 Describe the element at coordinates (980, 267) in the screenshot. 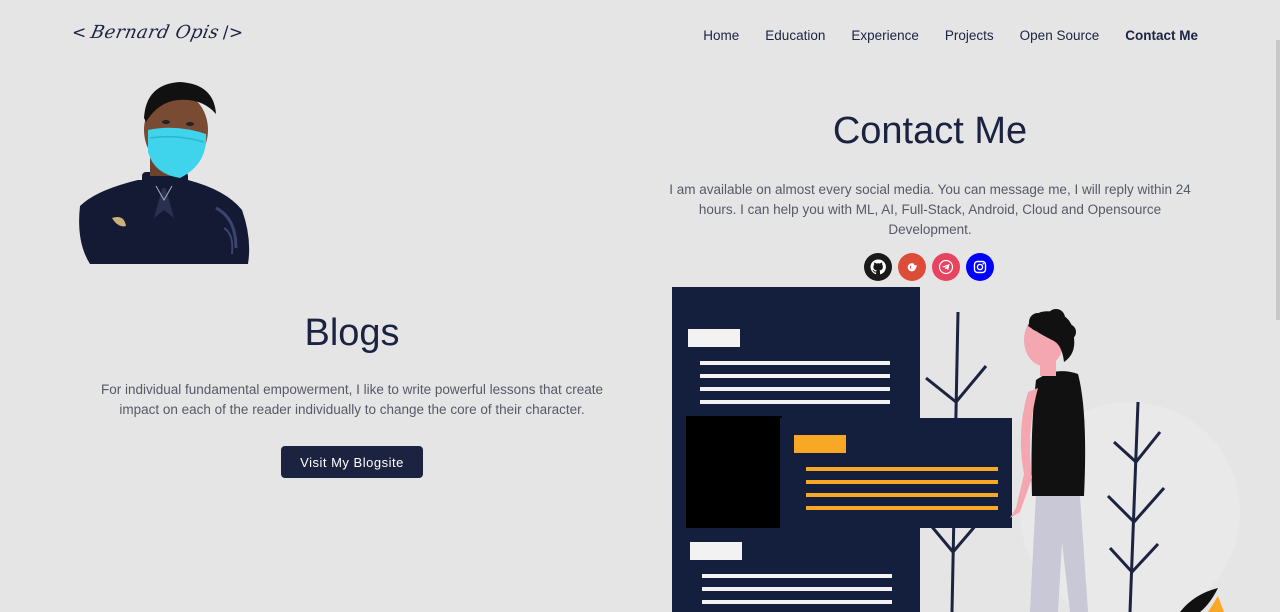

I see `instagram-icon` at that location.